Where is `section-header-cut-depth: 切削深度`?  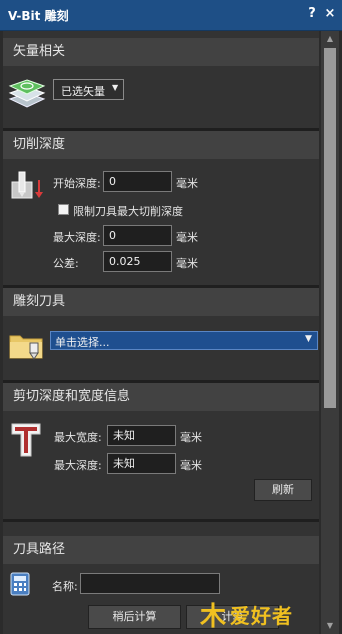
section-header-cut-depth: 切削深度 is located at coordinates (161, 145).